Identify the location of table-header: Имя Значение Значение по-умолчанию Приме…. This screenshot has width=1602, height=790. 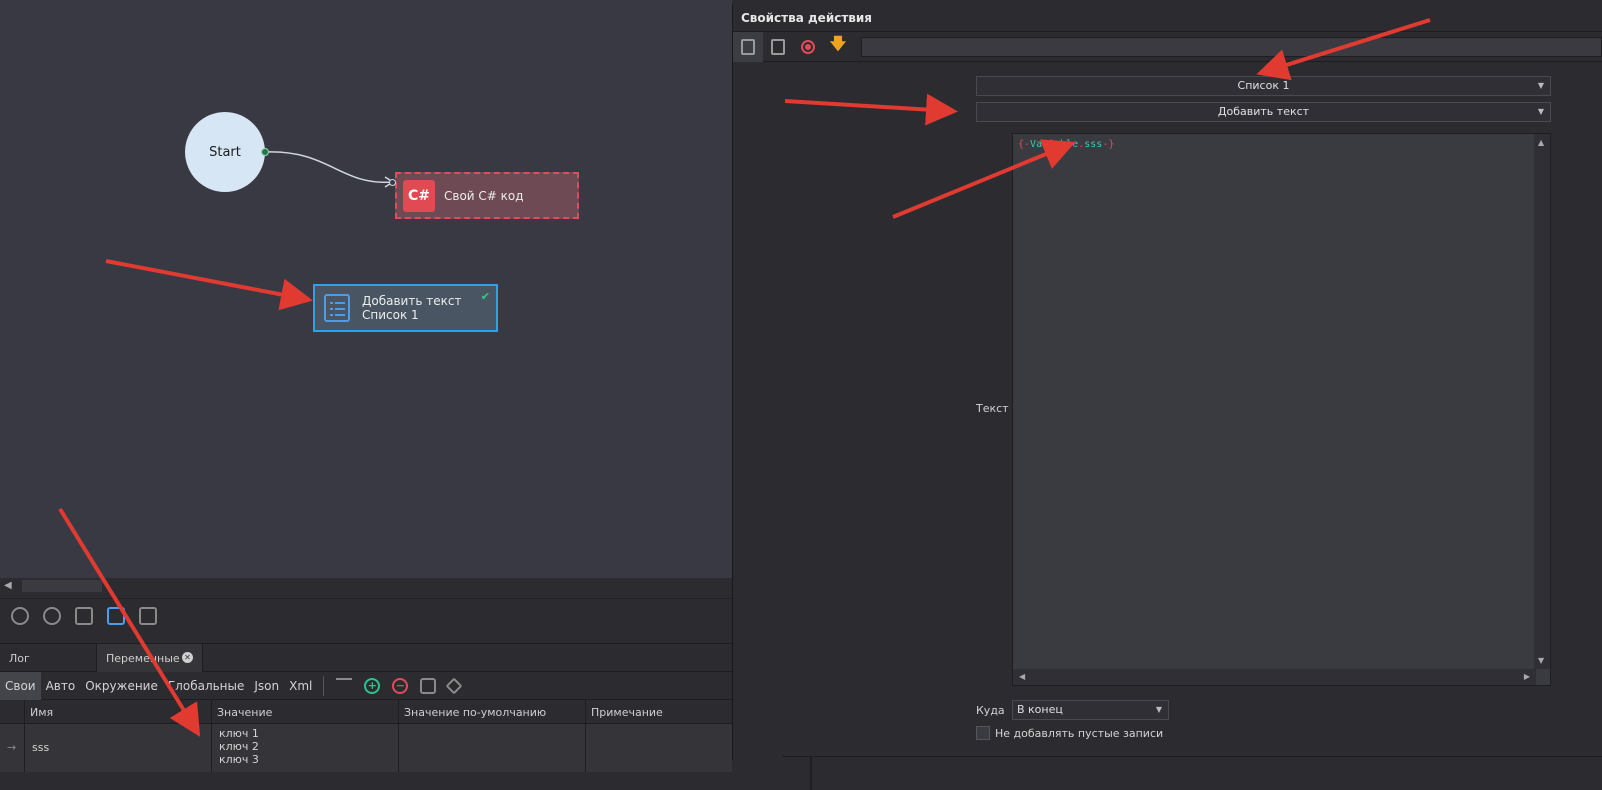
(366, 712).